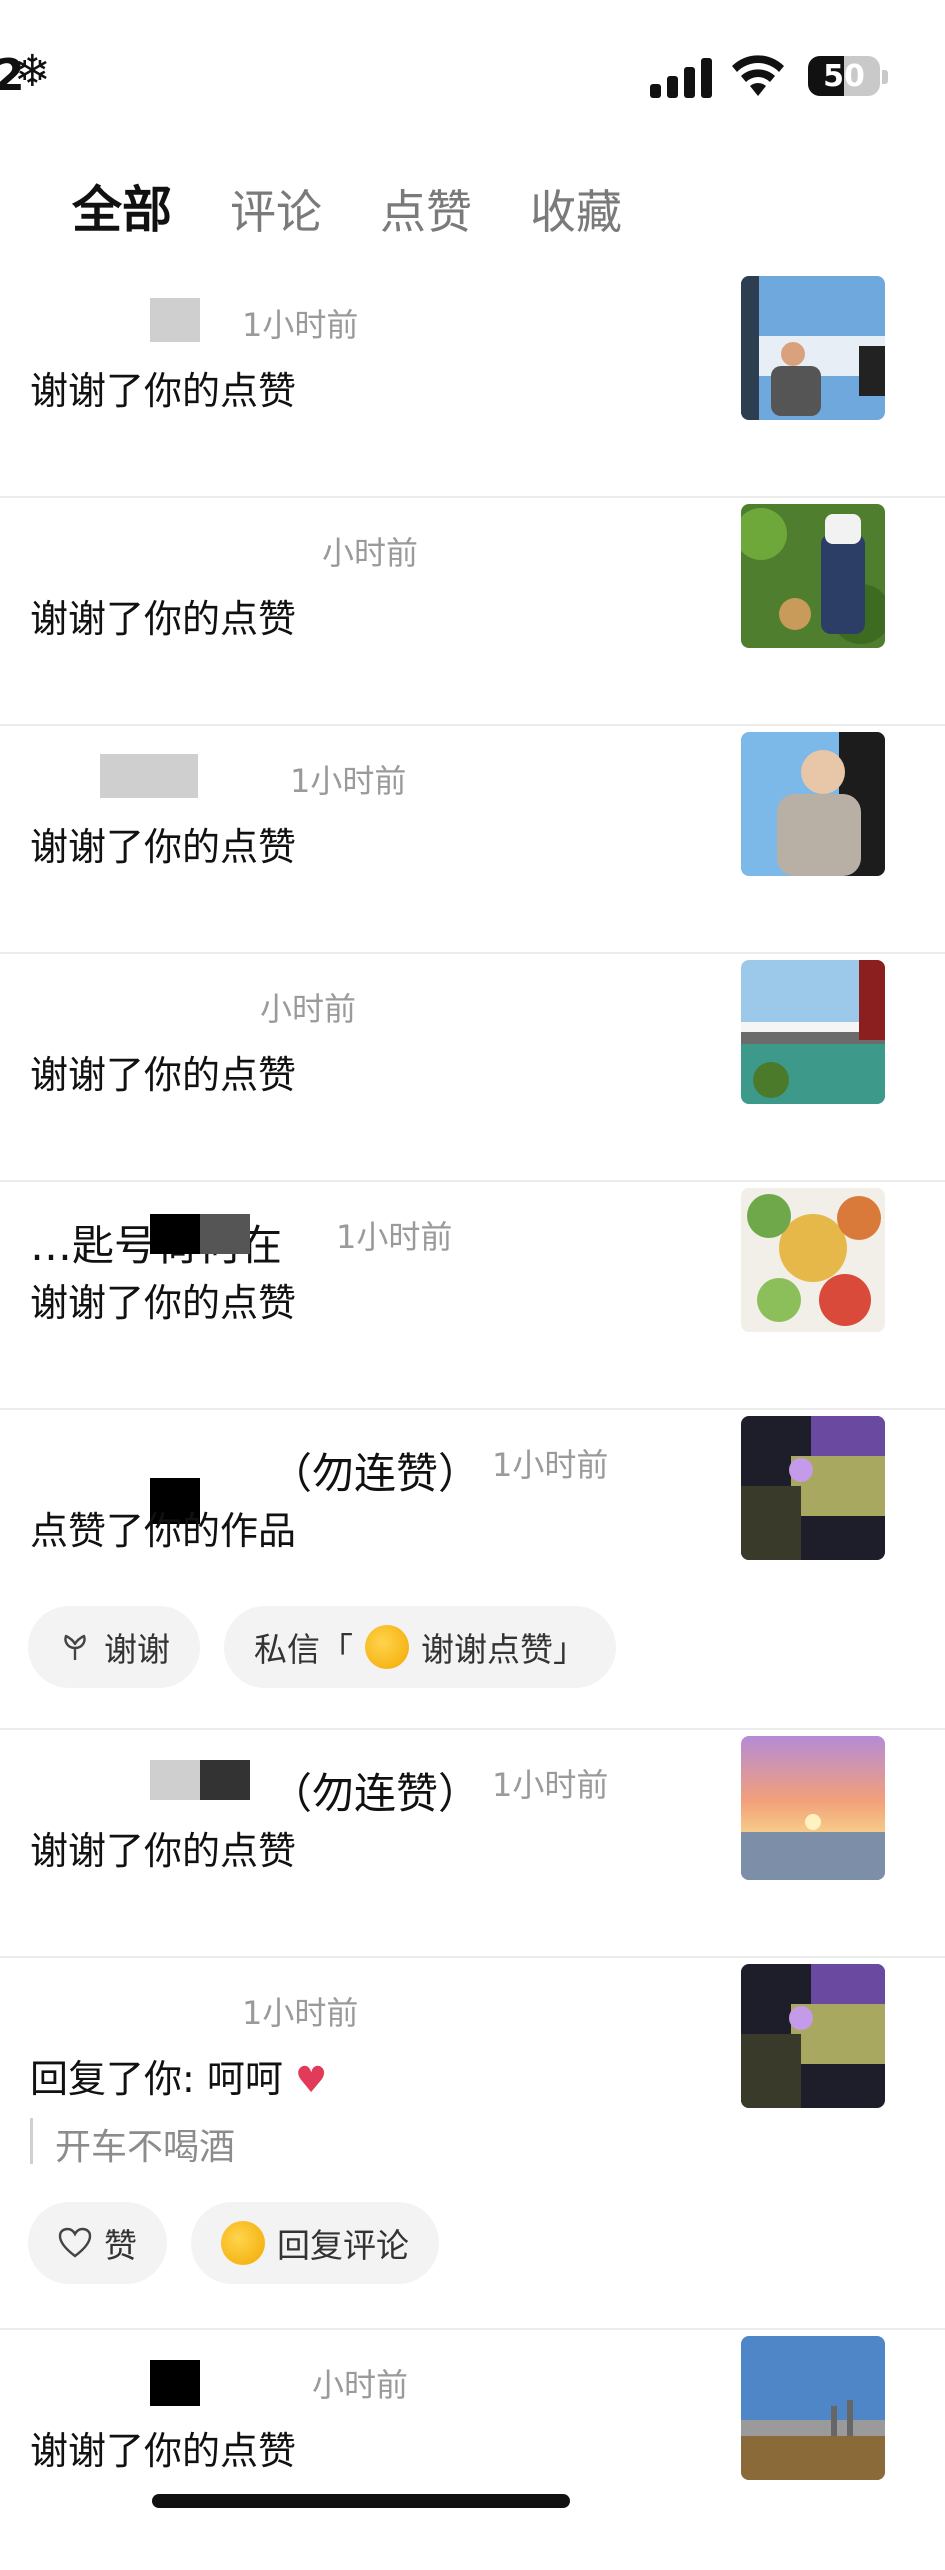  I want to click on tab-all: 全部, so click(122, 206).